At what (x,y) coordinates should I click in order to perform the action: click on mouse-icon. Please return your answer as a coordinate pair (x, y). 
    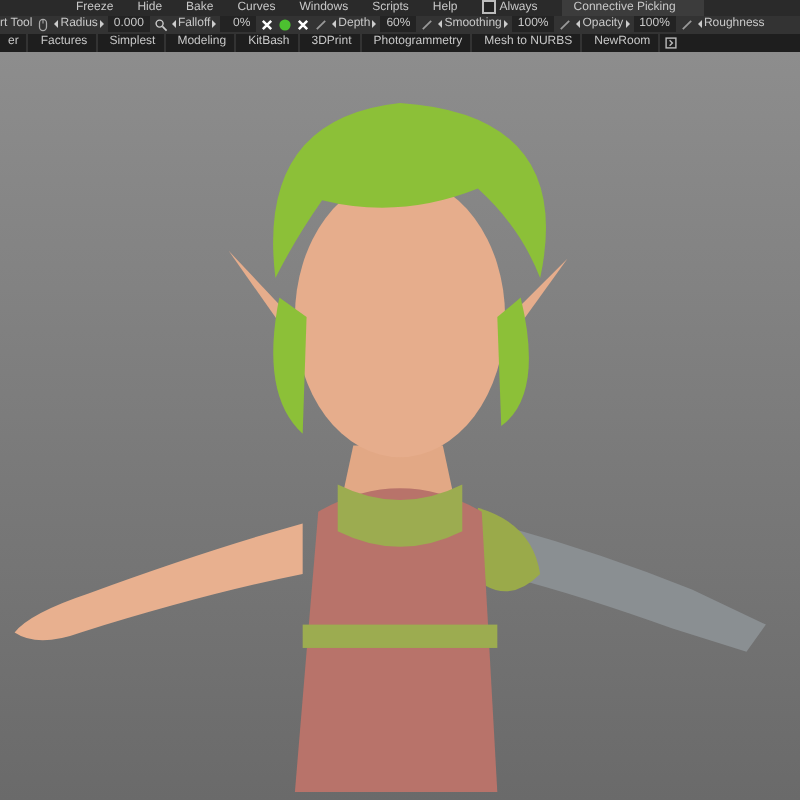
    Looking at the image, I should click on (43, 24).